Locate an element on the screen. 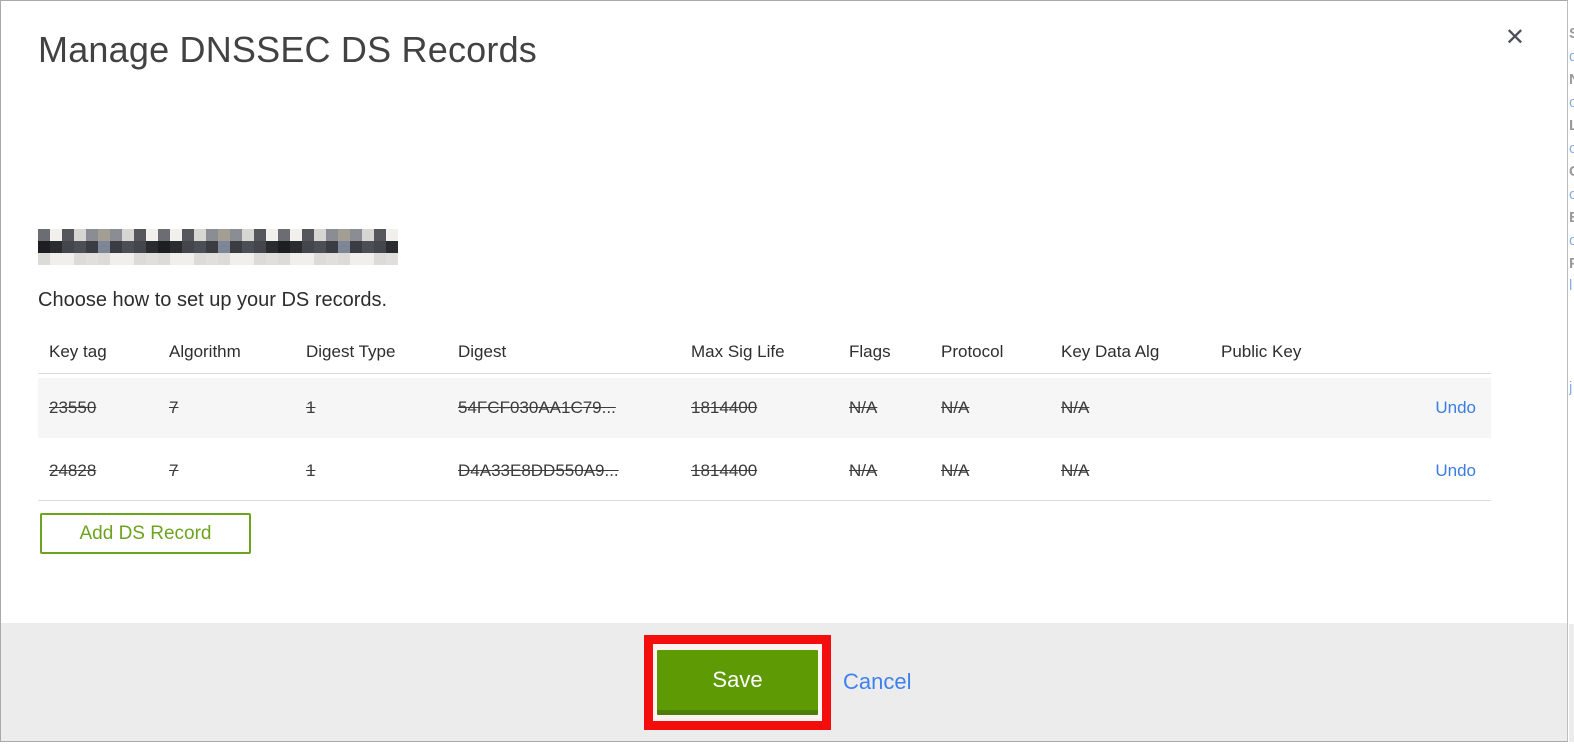 The height and width of the screenshot is (746, 1574). save-button: Save is located at coordinates (737, 682).